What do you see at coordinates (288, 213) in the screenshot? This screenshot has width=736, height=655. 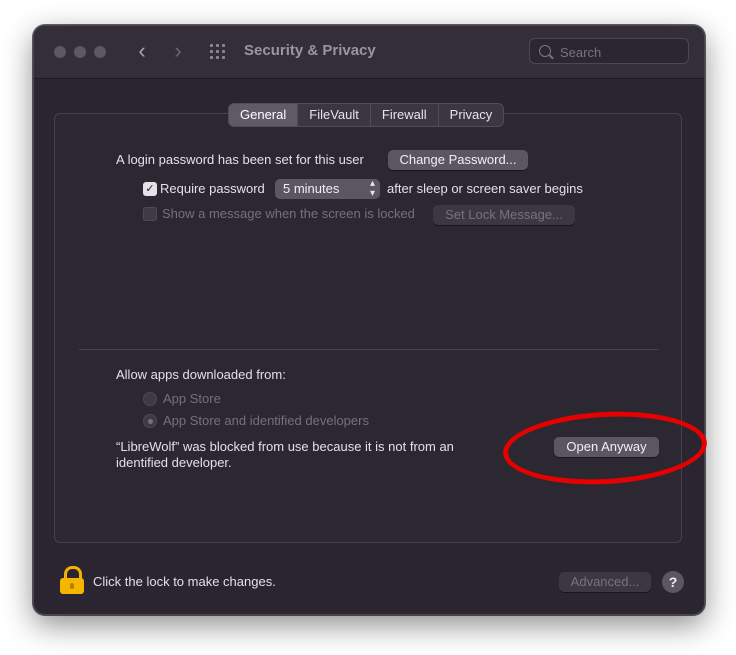 I see `show-message-label: Show a message when the screen is locked` at bounding box center [288, 213].